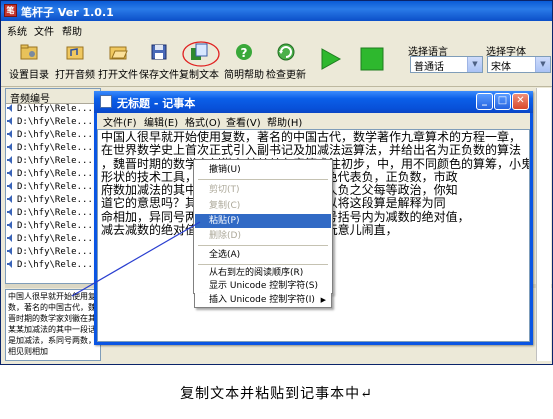 The height and width of the screenshot is (419, 553). I want to click on chevron-right-icon: ▶, so click(323, 300).